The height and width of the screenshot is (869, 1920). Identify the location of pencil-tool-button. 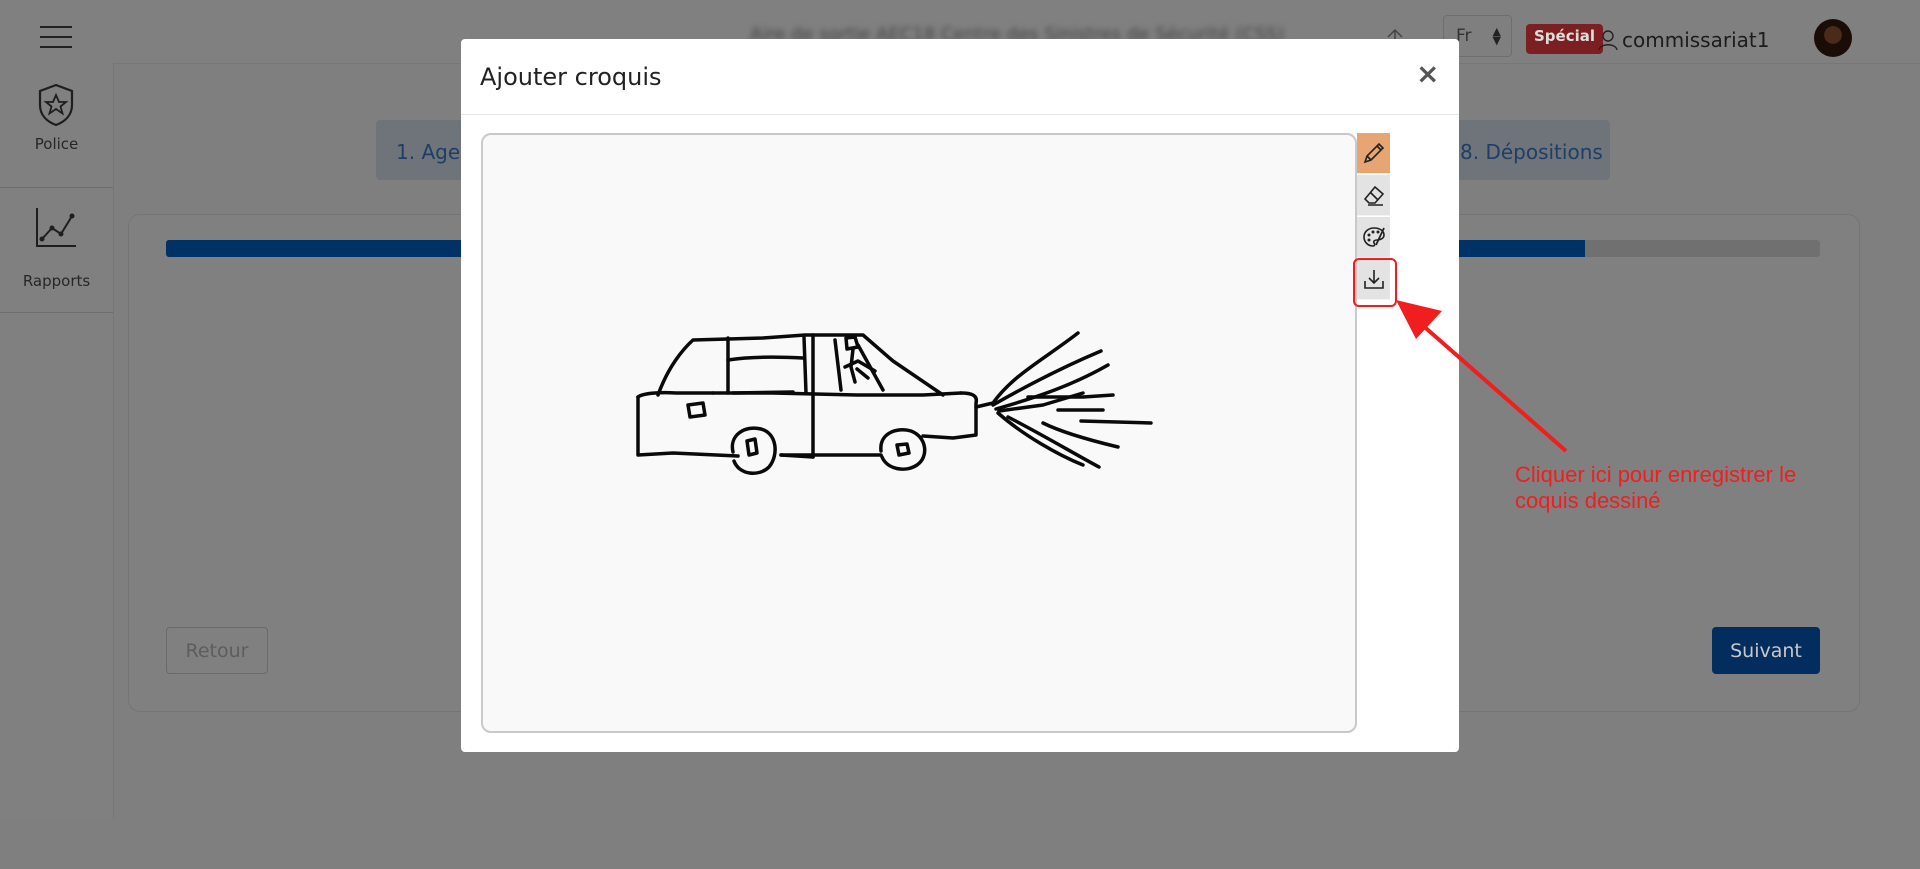
(1373, 153).